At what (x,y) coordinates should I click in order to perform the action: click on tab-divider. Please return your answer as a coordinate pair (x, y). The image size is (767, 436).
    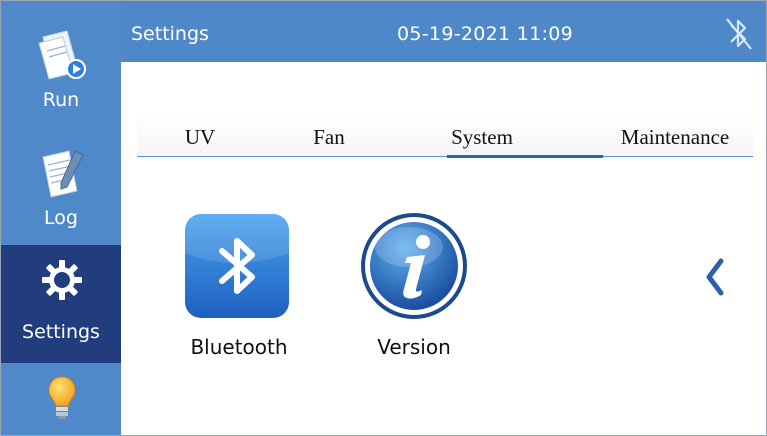
    Looking at the image, I should click on (445, 156).